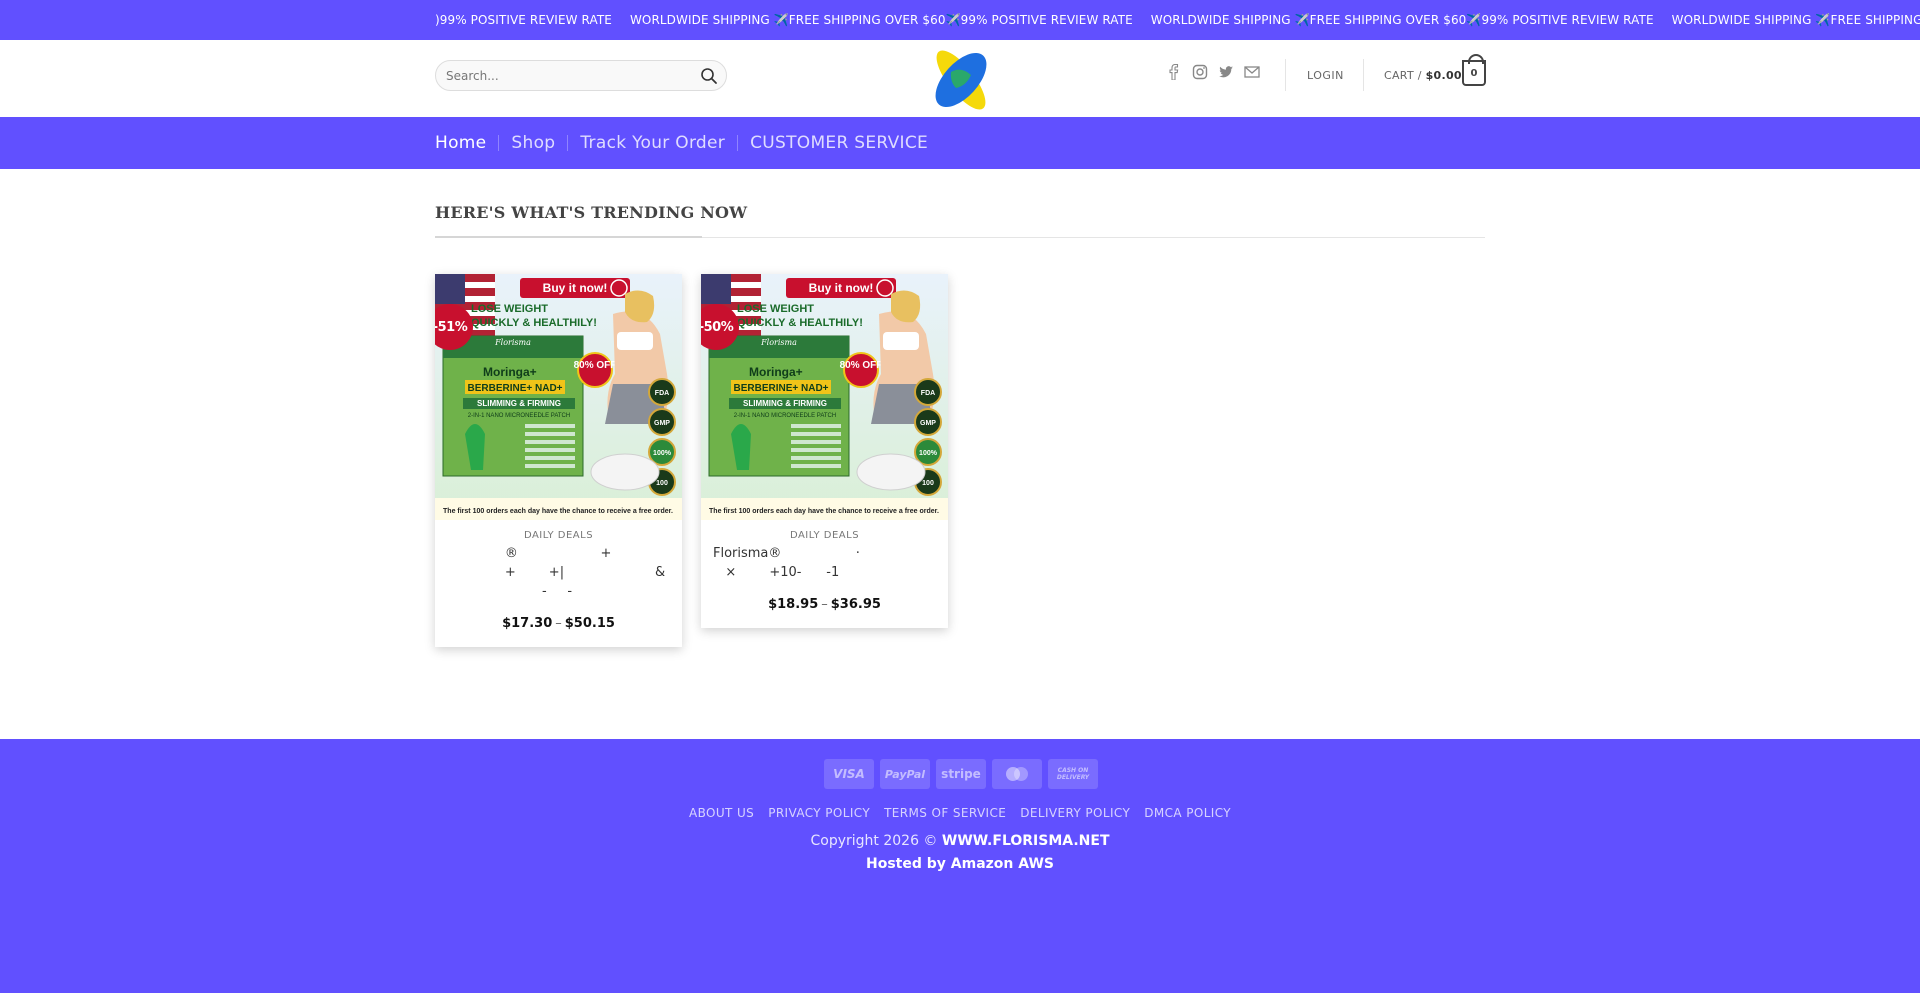  I want to click on nav-item-customer-service: CUSTOMER SERVICE, so click(839, 143).